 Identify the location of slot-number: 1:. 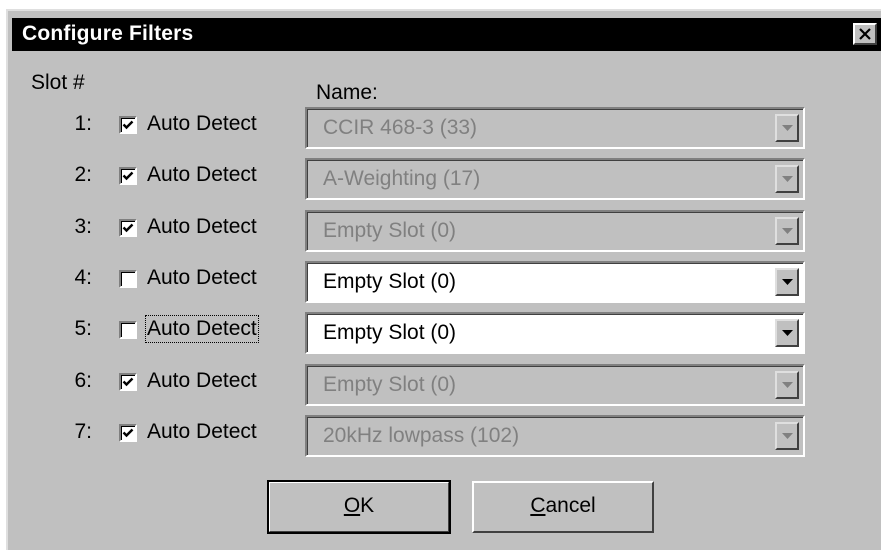
(83, 123).